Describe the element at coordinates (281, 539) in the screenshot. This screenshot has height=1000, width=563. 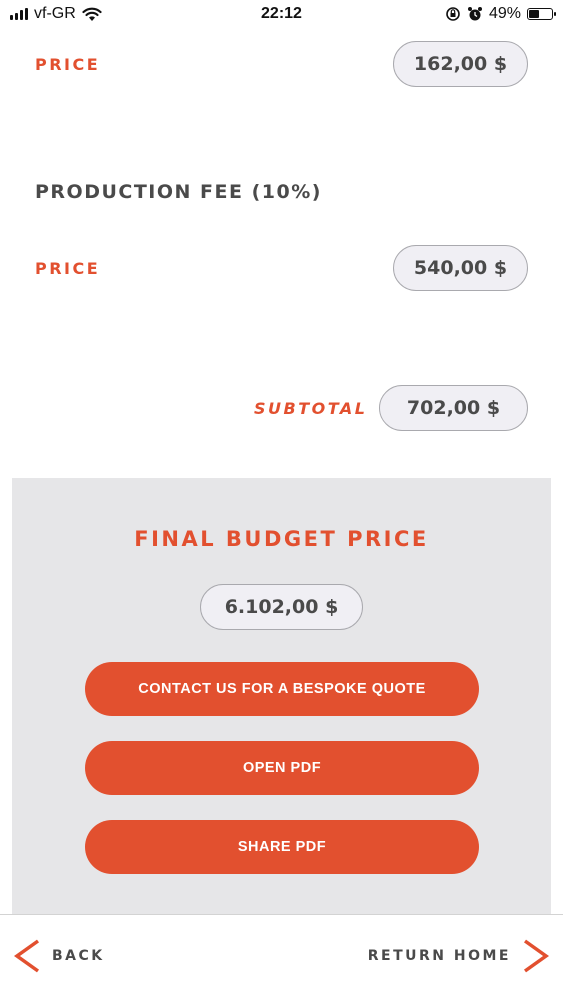
I see `final-budget-title: FINAL BUDGET PRICE` at that location.